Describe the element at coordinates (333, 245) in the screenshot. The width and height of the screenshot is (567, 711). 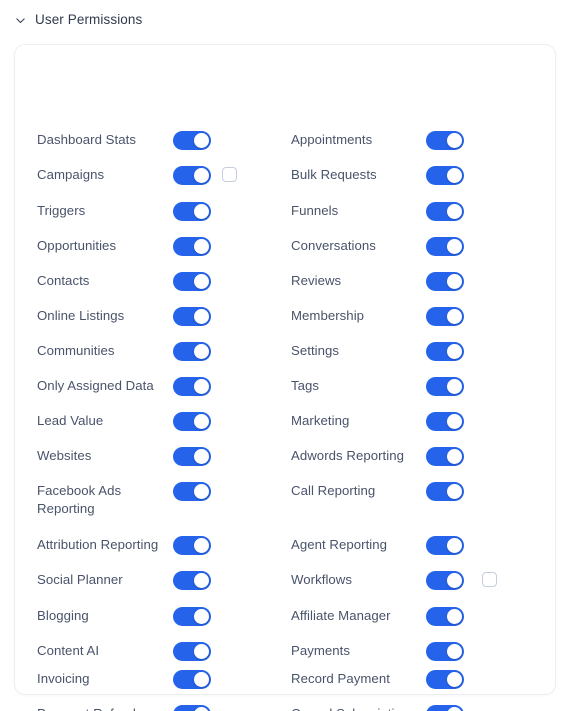
I see `permission-label: Conversations` at that location.